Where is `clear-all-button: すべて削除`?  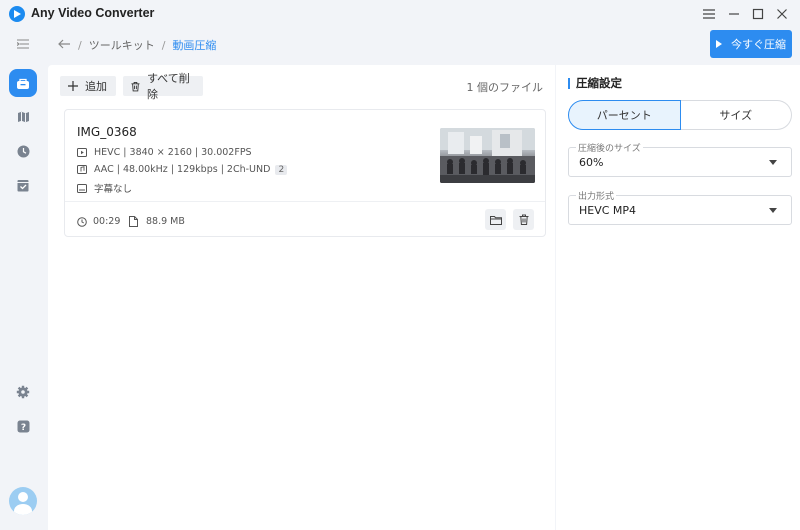 clear-all-button: すべて削除 is located at coordinates (163, 86).